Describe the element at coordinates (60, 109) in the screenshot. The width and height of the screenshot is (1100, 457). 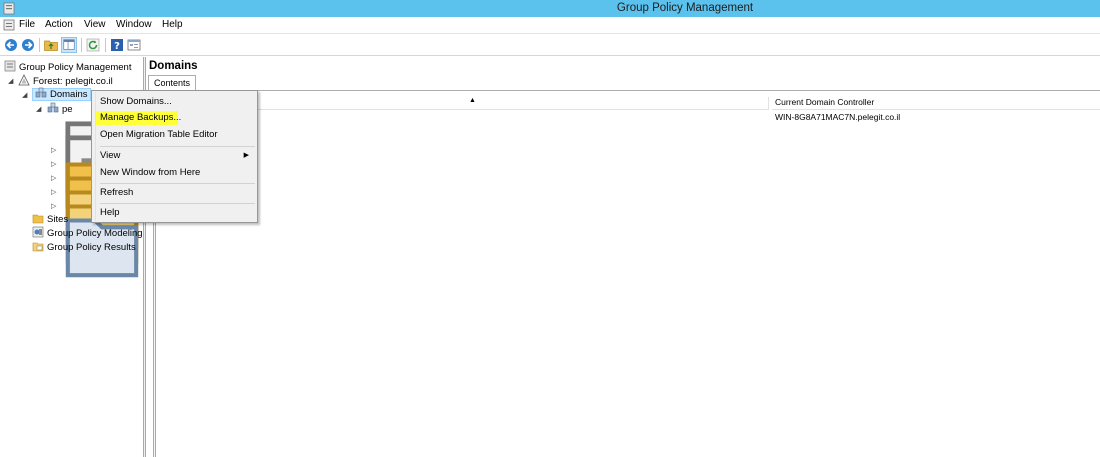
I see `tree-item-domain: pe` at that location.